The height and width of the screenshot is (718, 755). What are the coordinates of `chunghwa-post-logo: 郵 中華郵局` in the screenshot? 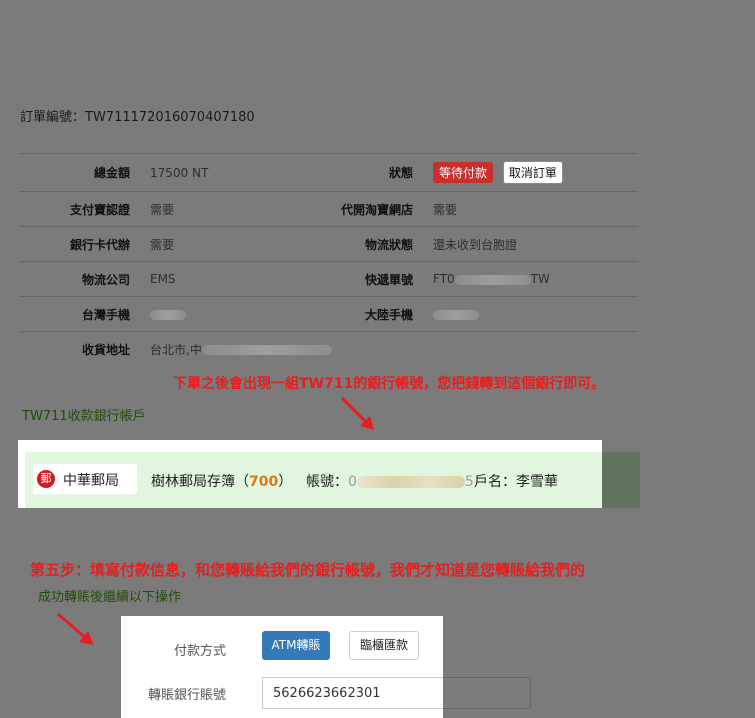 It's located at (85, 479).